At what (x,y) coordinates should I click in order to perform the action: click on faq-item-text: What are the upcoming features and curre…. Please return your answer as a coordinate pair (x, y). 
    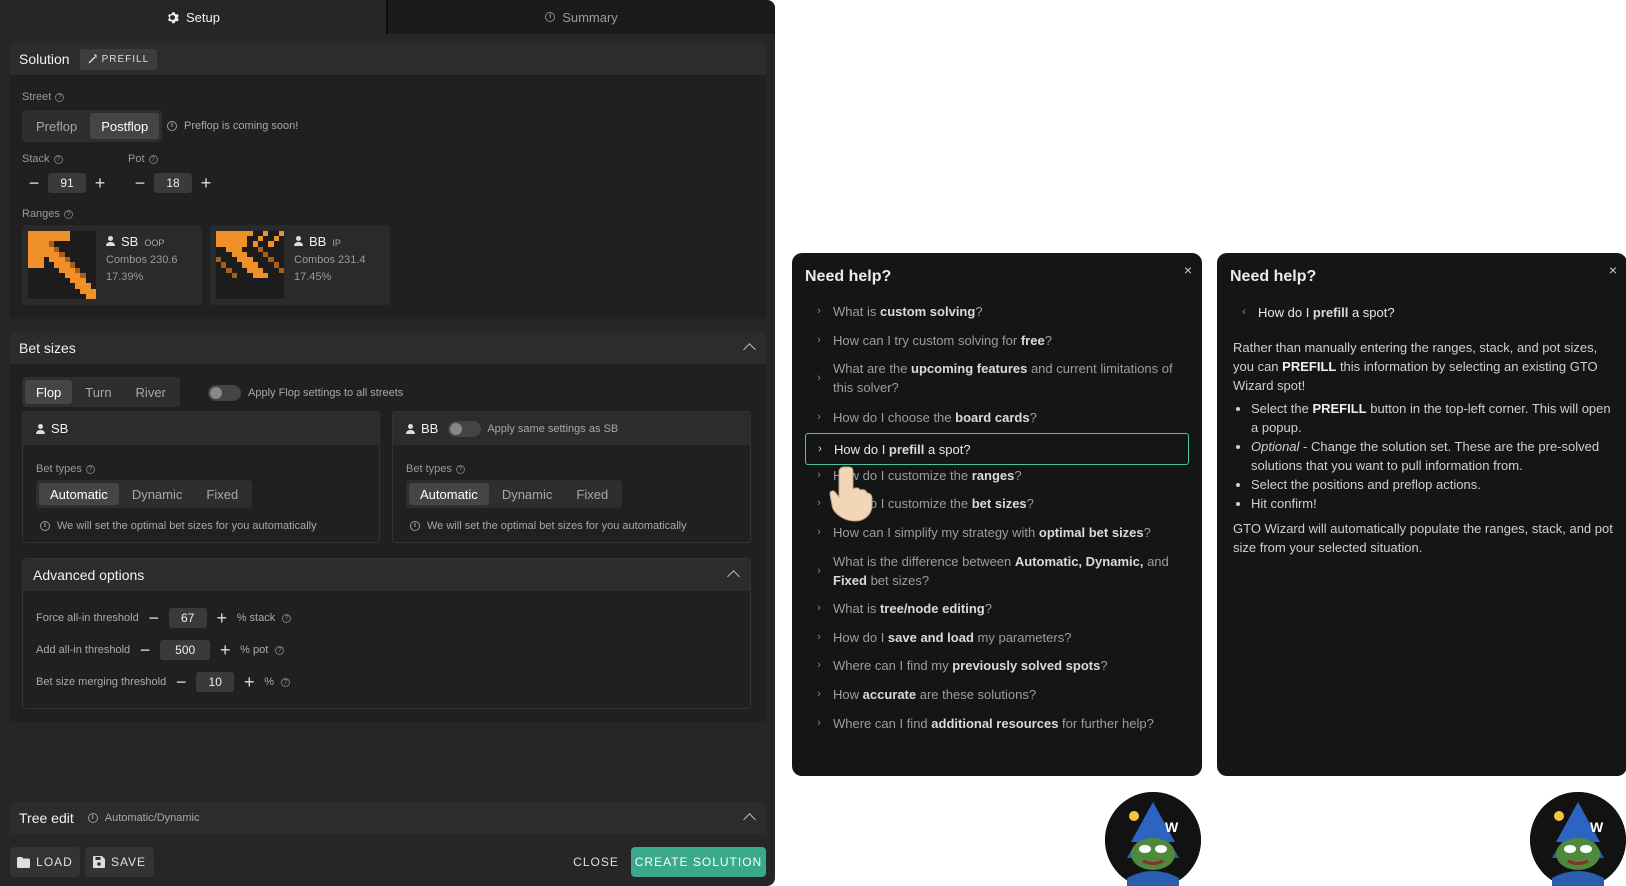
    Looking at the image, I should click on (1003, 378).